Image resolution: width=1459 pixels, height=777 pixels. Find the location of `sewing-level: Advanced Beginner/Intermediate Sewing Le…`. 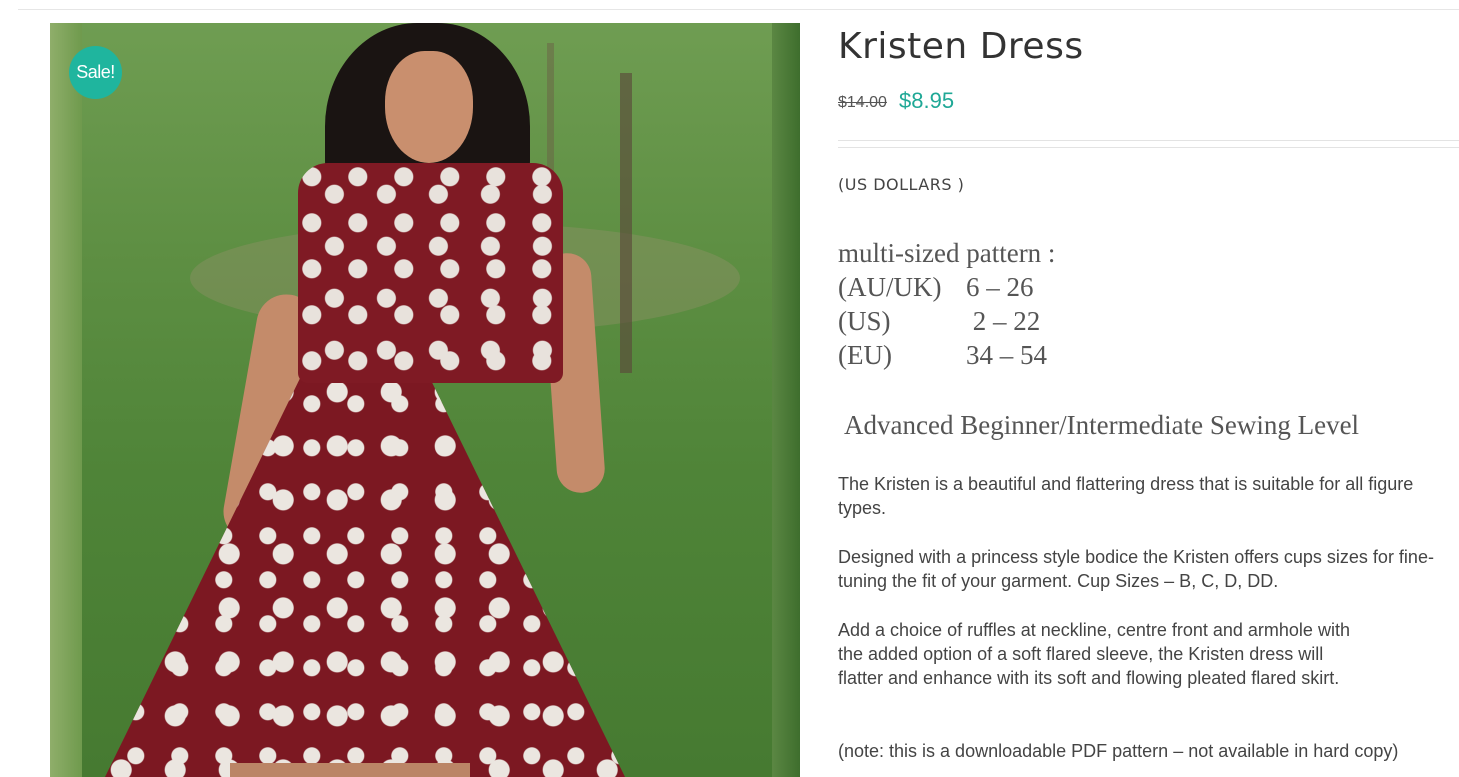

sewing-level: Advanced Beginner/Intermediate Sewing Le… is located at coordinates (1102, 425).